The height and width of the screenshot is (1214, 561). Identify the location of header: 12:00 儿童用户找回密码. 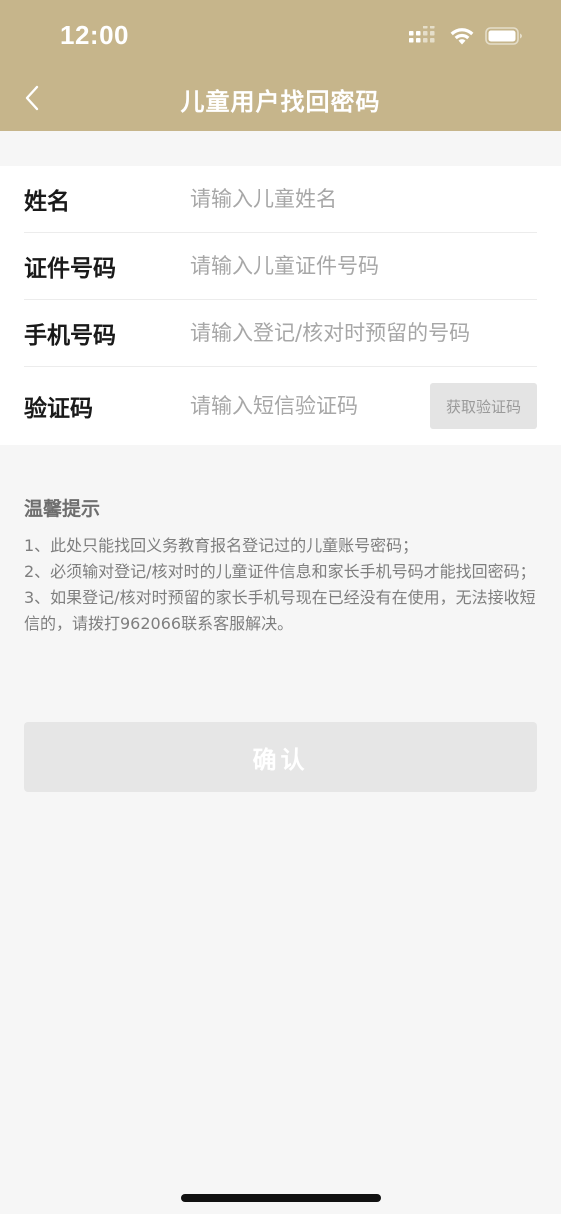
(280, 65).